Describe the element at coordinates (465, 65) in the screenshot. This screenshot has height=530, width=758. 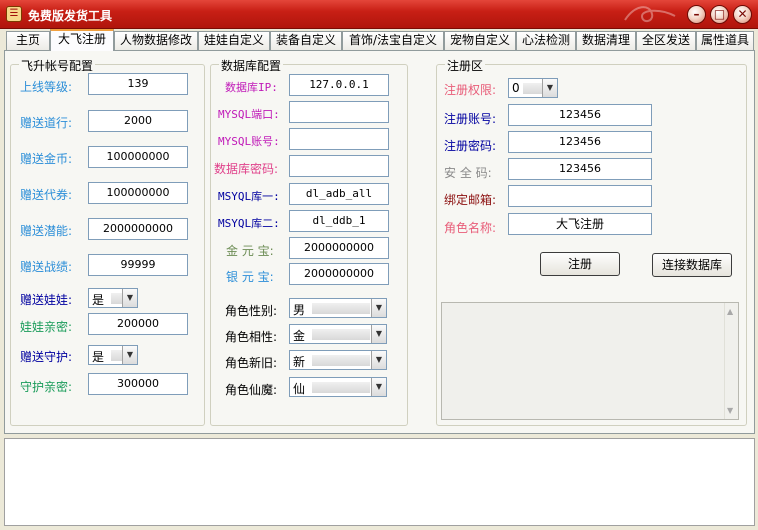
I see `register-area-legend: 注册区` at that location.